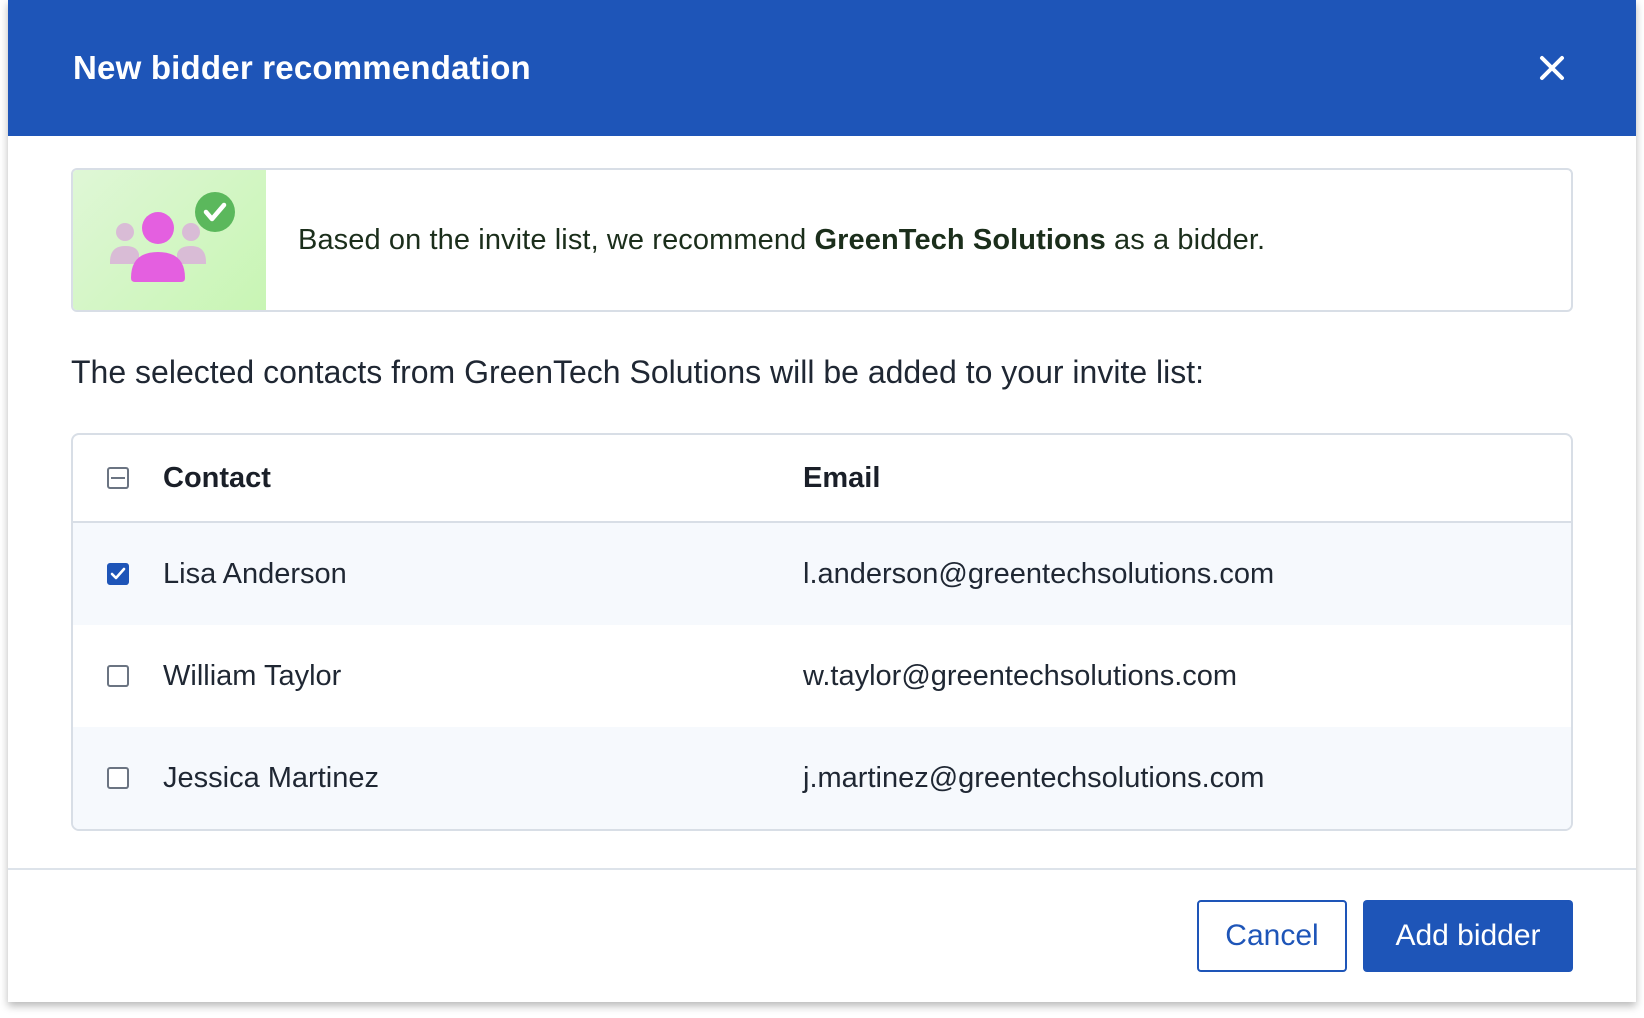  What do you see at coordinates (822, 935) in the screenshot?
I see `dialog-footer: Cancel Add bidder` at bounding box center [822, 935].